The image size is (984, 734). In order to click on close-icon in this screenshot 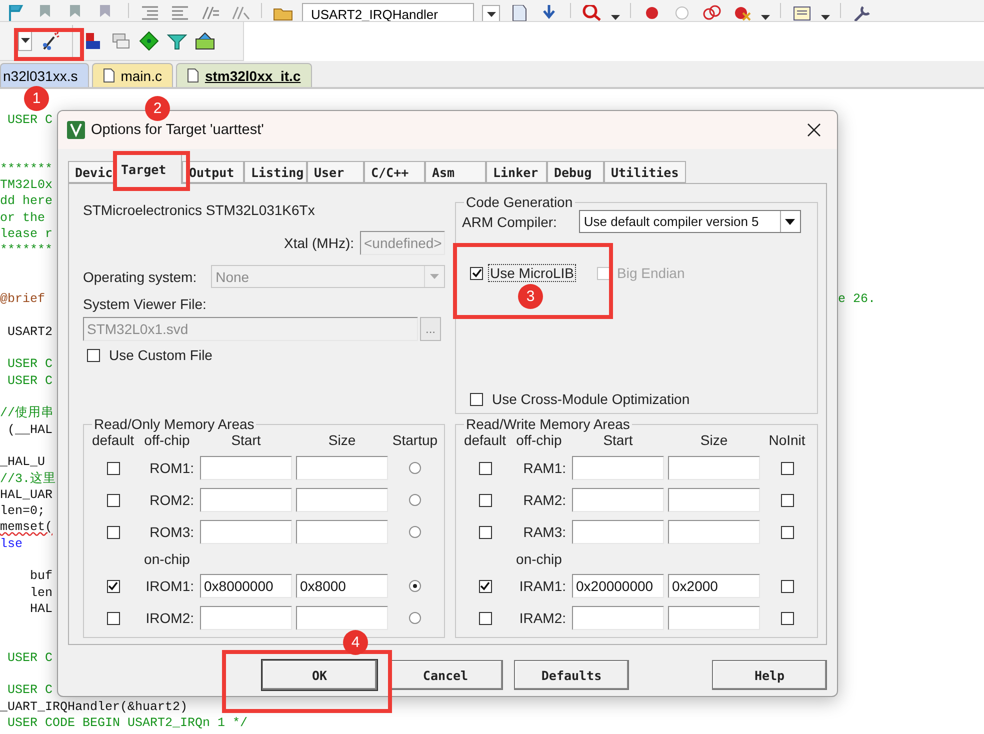, I will do `click(814, 130)`.